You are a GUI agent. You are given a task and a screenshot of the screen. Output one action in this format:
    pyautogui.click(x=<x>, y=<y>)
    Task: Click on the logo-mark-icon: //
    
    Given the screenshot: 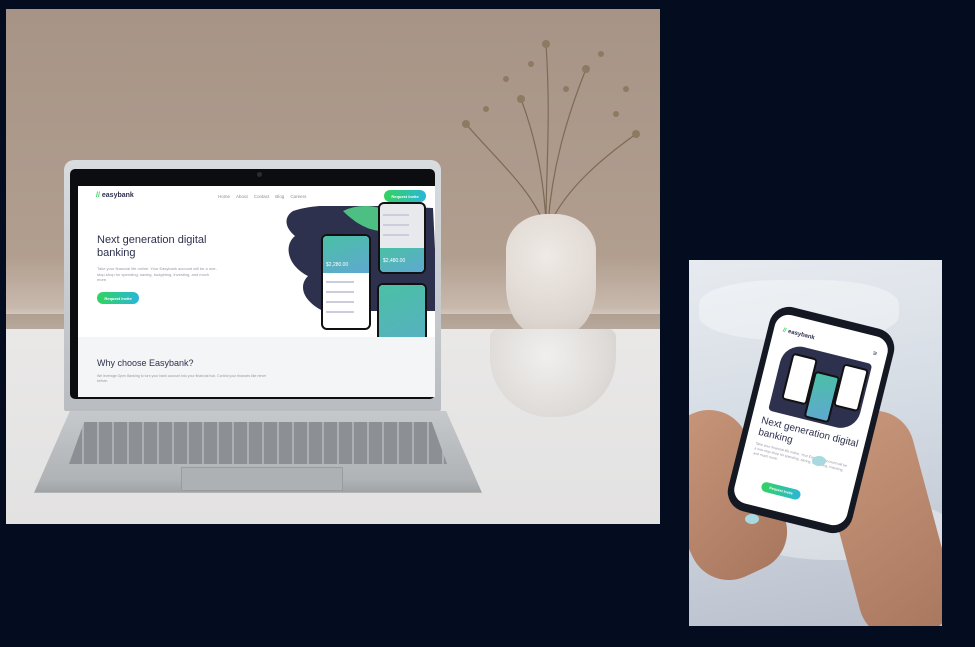 What is the action you would take?
    pyautogui.click(x=98, y=195)
    